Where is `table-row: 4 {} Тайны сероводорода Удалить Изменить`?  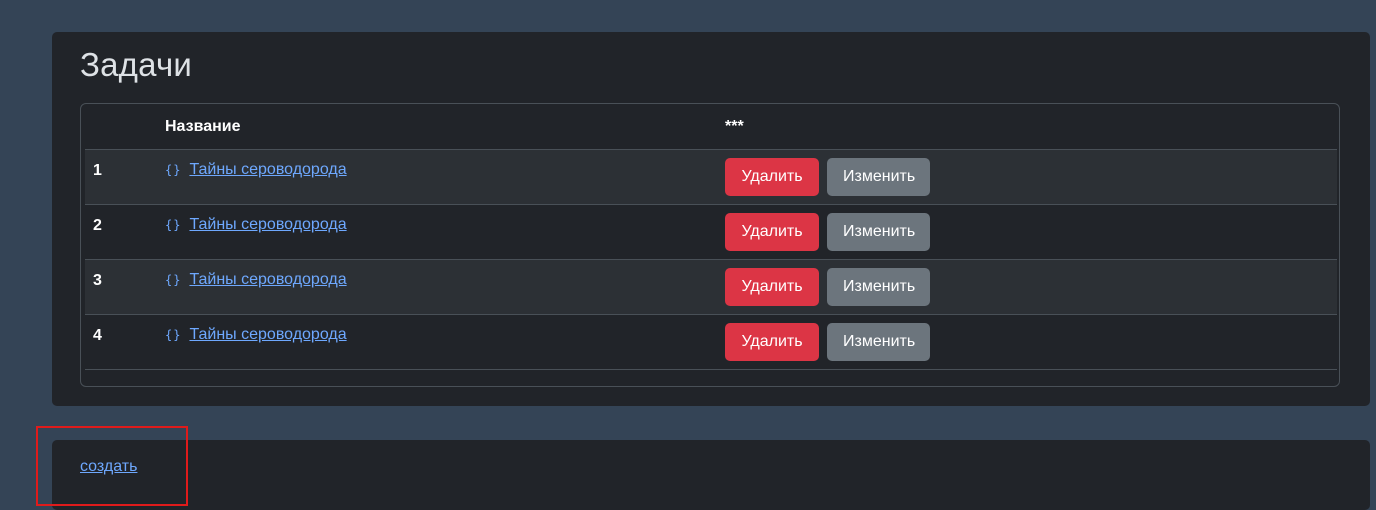
table-row: 4 {} Тайны сероводорода Удалить Изменить is located at coordinates (711, 342).